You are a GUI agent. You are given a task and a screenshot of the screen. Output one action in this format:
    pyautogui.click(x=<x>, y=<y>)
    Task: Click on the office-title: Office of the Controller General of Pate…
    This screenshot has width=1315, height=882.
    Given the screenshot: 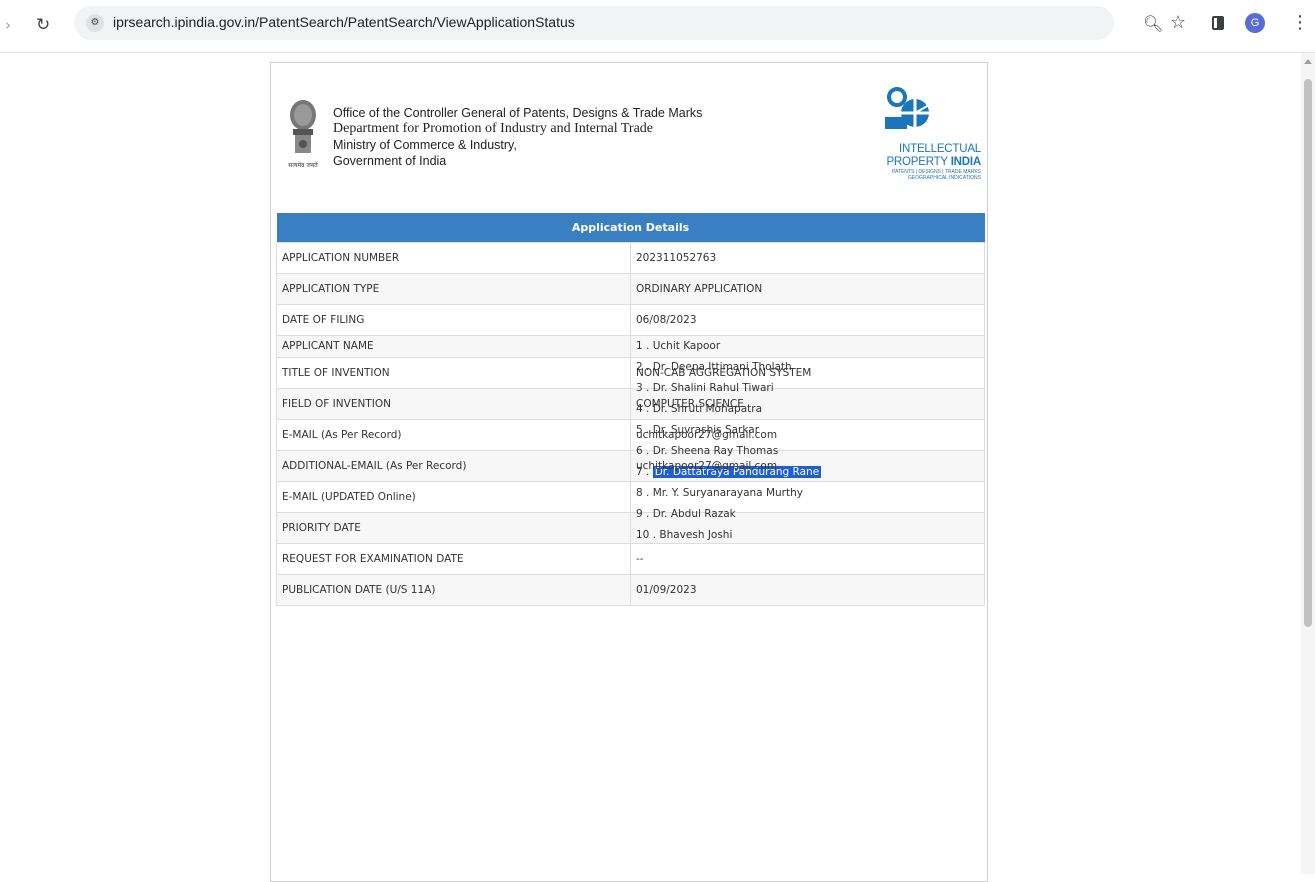 What is the action you would take?
    pyautogui.click(x=517, y=137)
    